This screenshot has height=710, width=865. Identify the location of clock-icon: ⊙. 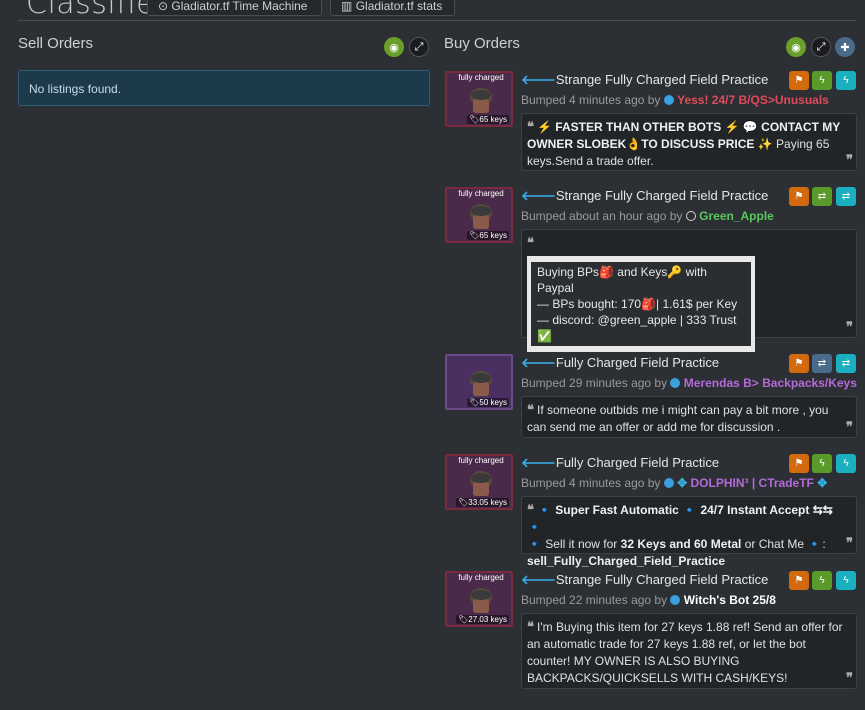
(163, 6).